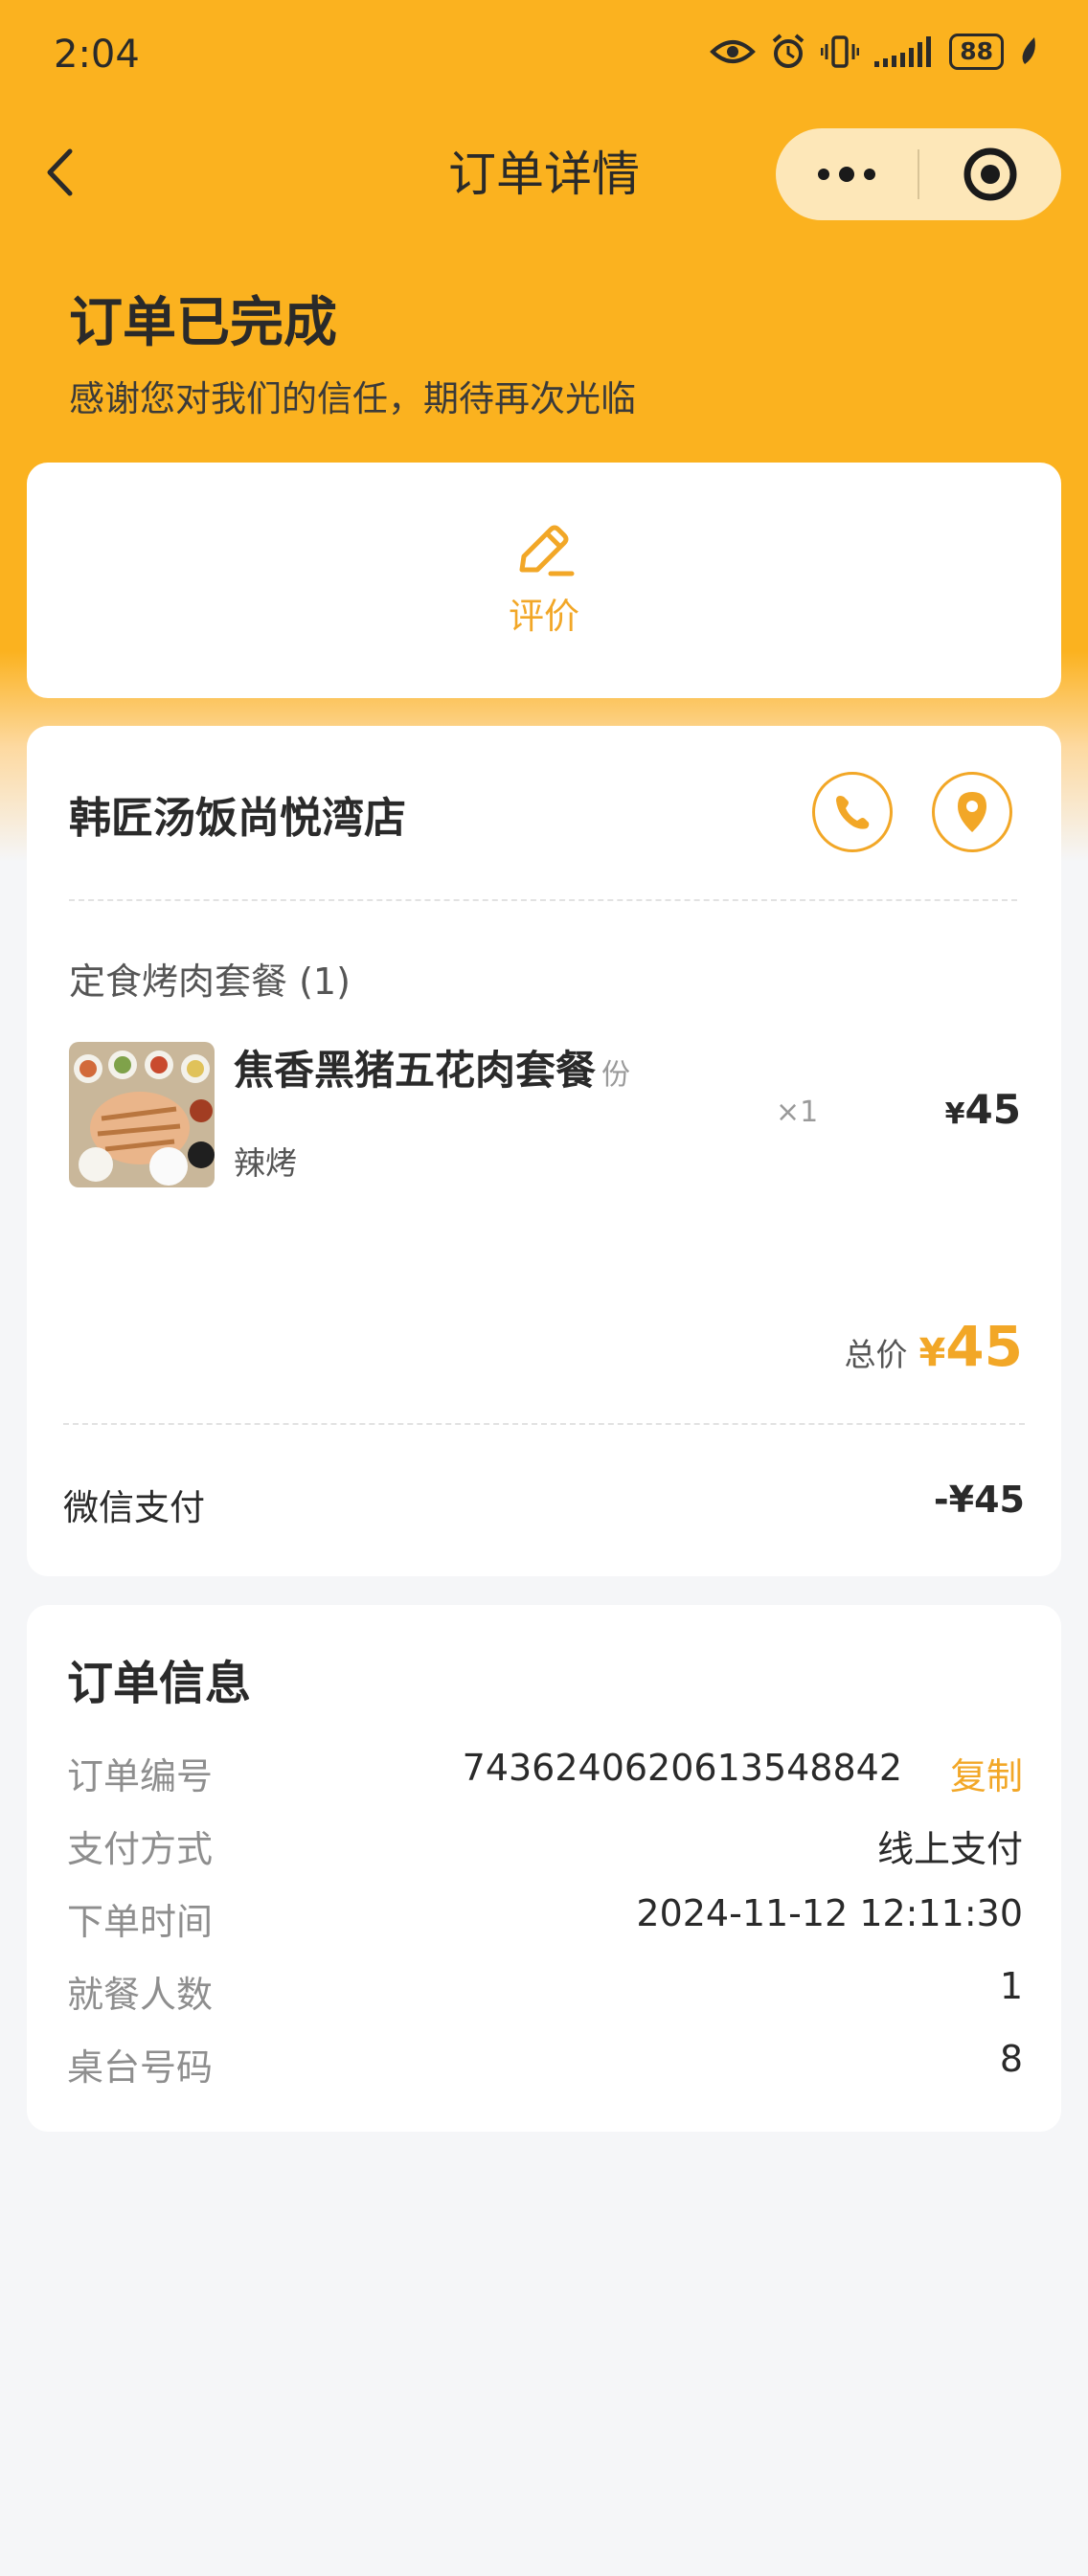 Image resolution: width=1088 pixels, height=2576 pixels. I want to click on item-currency: ¥, so click(954, 1114).